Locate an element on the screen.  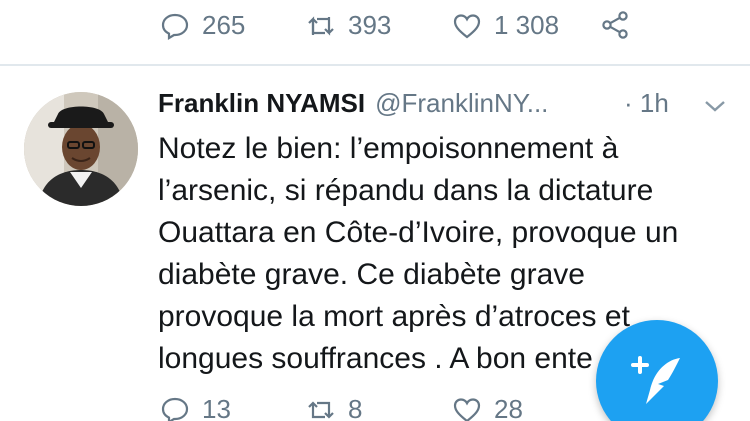
author-name: Franklin NYAMSI is located at coordinates (261, 103).